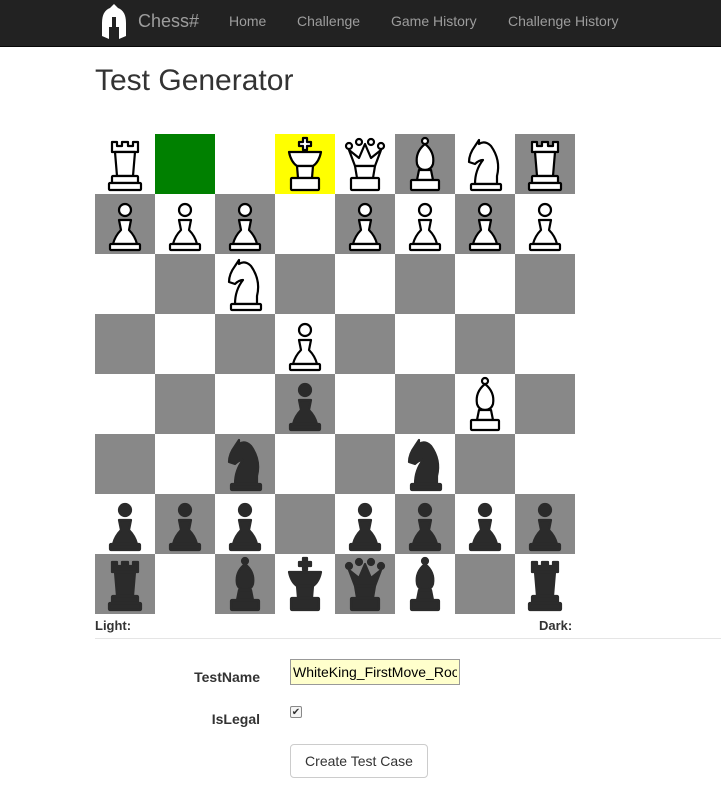 This screenshot has width=721, height=785. I want to click on square-f3, so click(425, 464).